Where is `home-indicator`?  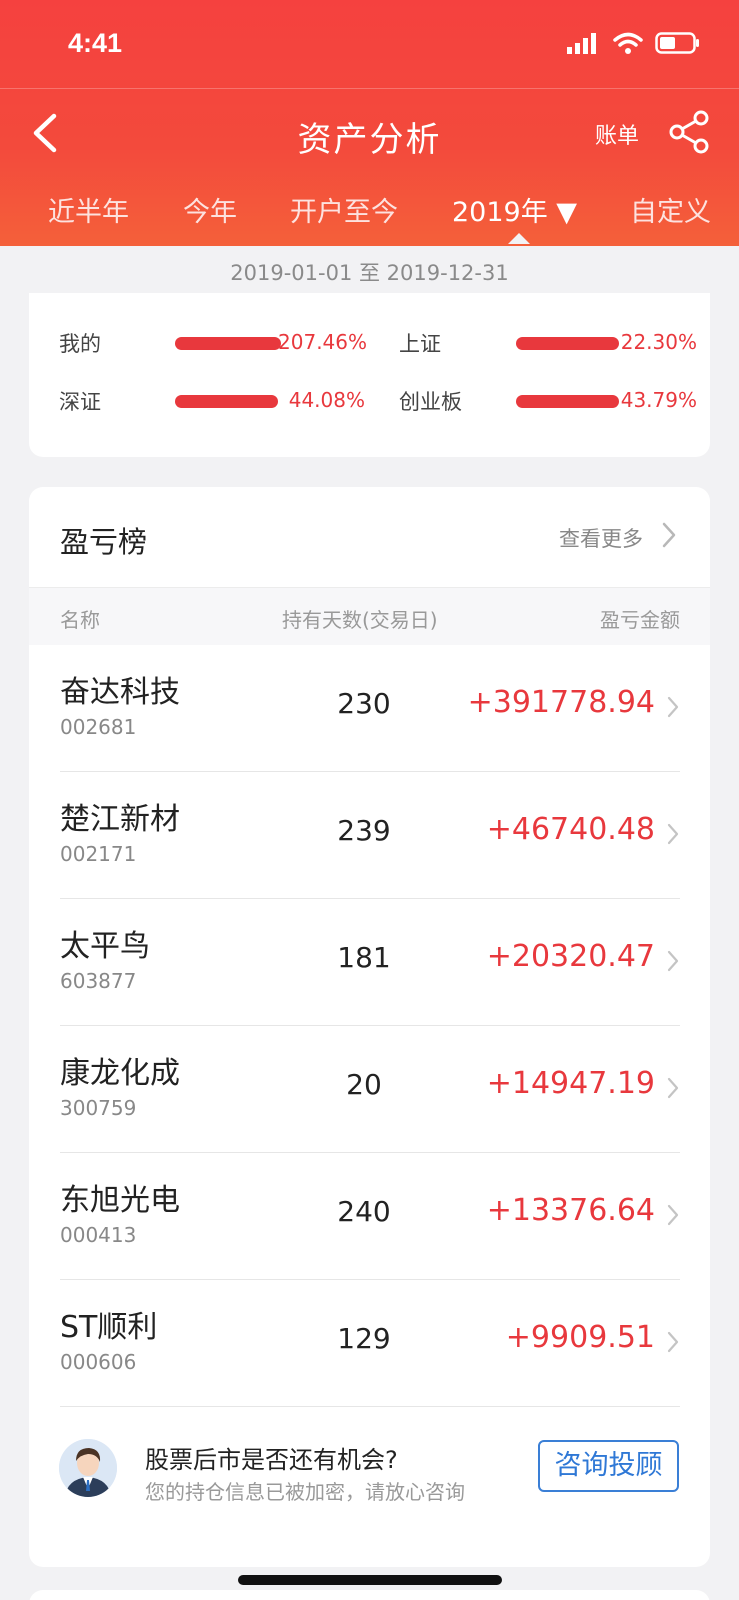 home-indicator is located at coordinates (370, 1580).